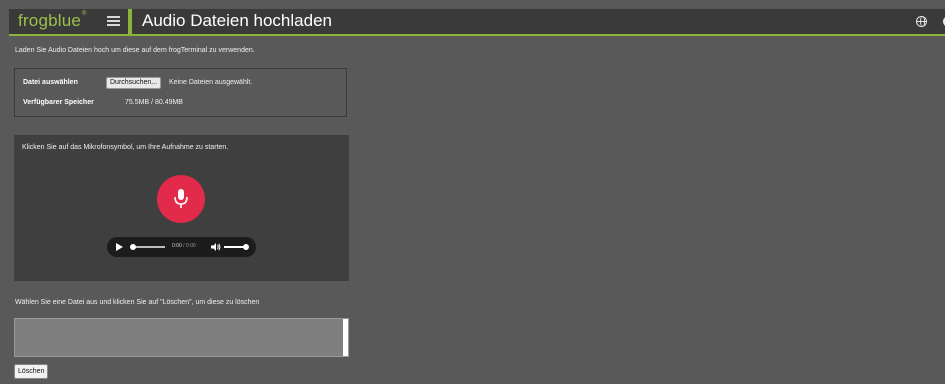 This screenshot has height=384, width=945. I want to click on storage-label: Verfügbarer Speicher, so click(58, 102).